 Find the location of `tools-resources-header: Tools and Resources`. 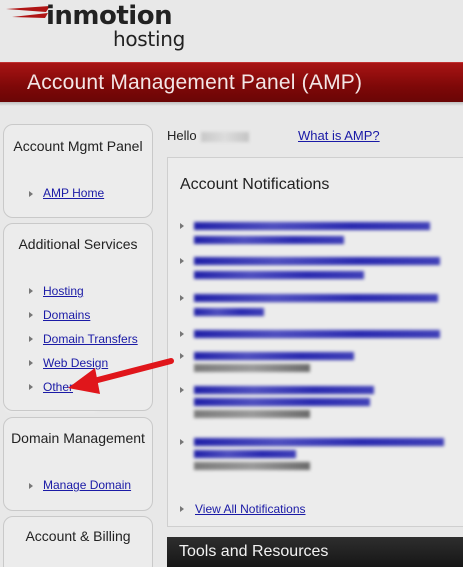

tools-resources-header: Tools and Resources is located at coordinates (315, 552).